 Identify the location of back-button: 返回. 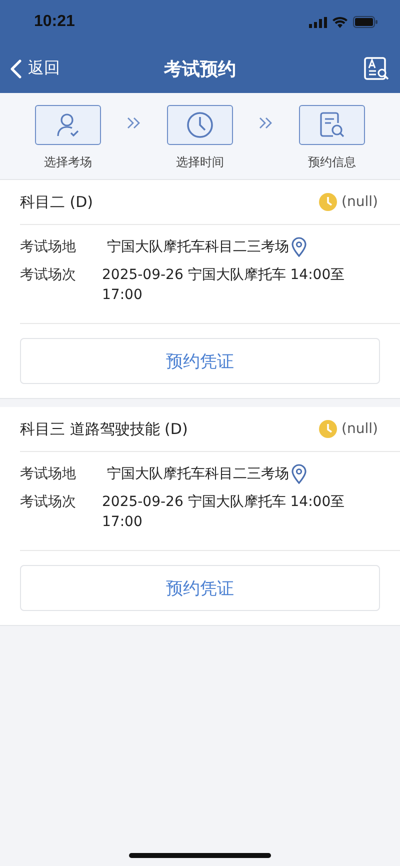
(35, 68).